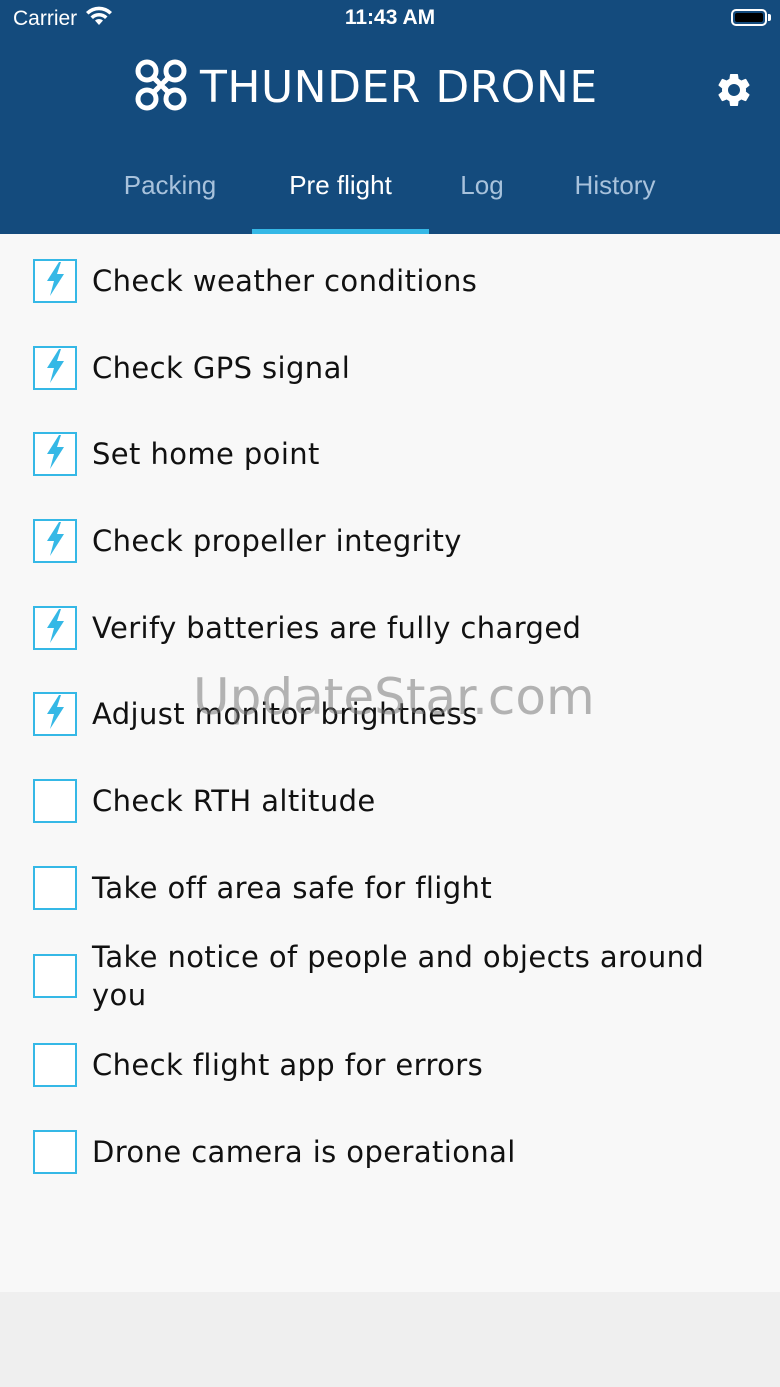 Image resolution: width=780 pixels, height=1387 pixels. I want to click on checklist-item-label: Adjust monitor brightness, so click(285, 714).